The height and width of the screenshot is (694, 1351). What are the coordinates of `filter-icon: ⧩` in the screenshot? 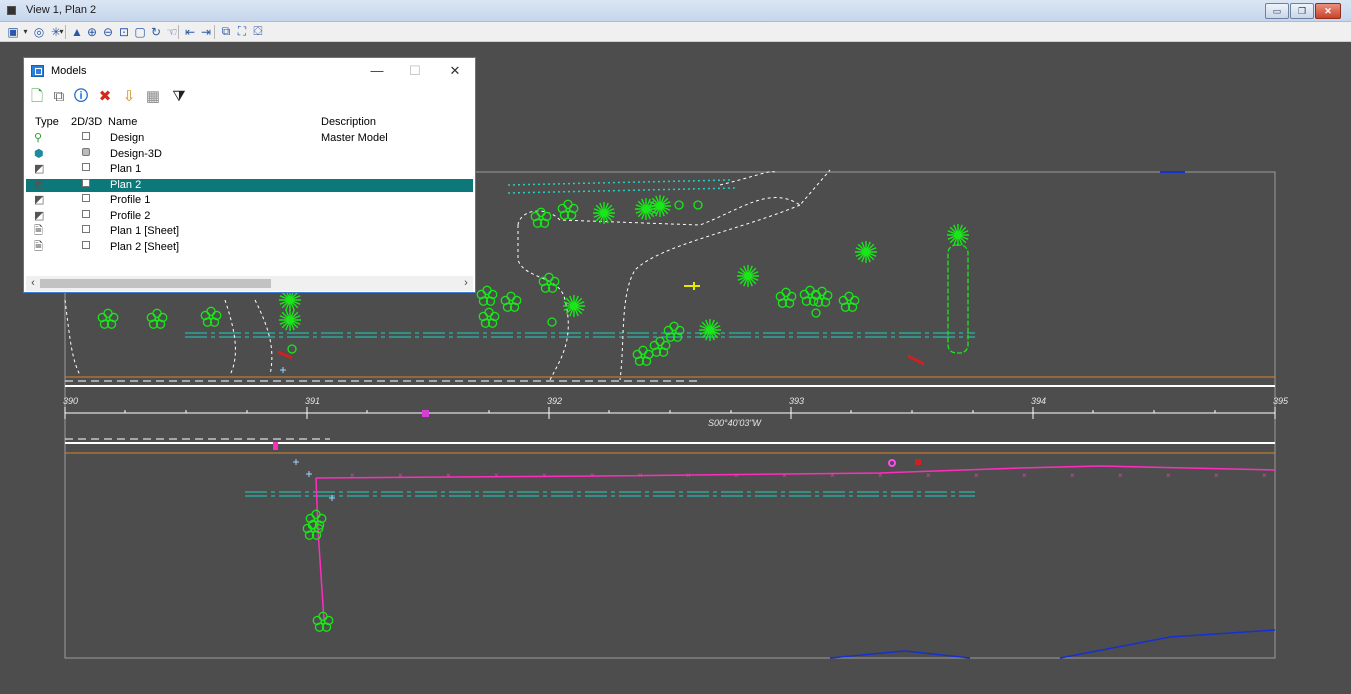 It's located at (179, 97).